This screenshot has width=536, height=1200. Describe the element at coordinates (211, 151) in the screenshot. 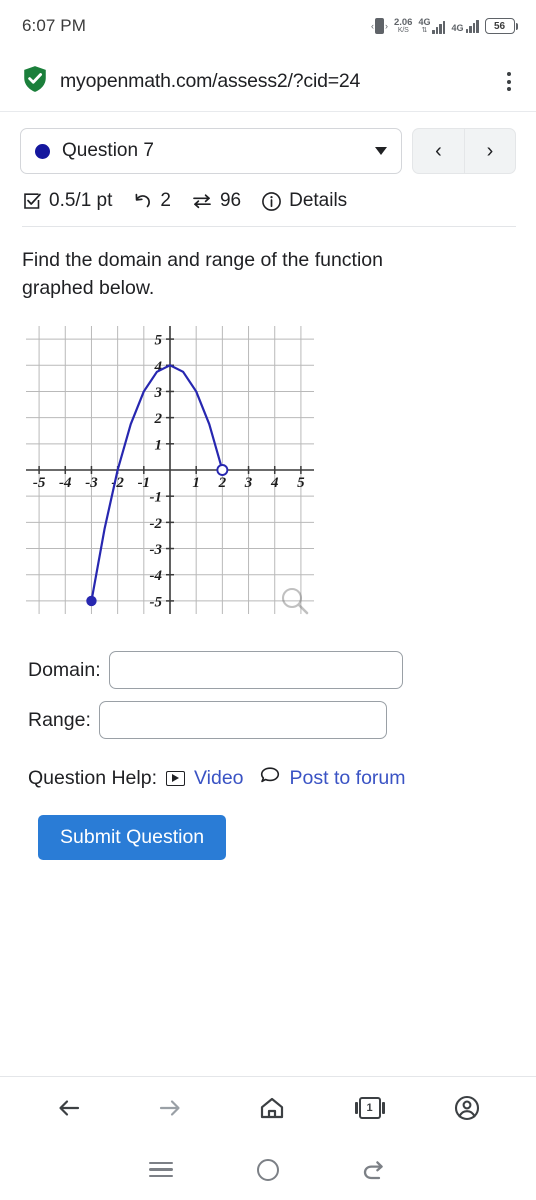

I see `question-select-dropdown: Question 7` at that location.